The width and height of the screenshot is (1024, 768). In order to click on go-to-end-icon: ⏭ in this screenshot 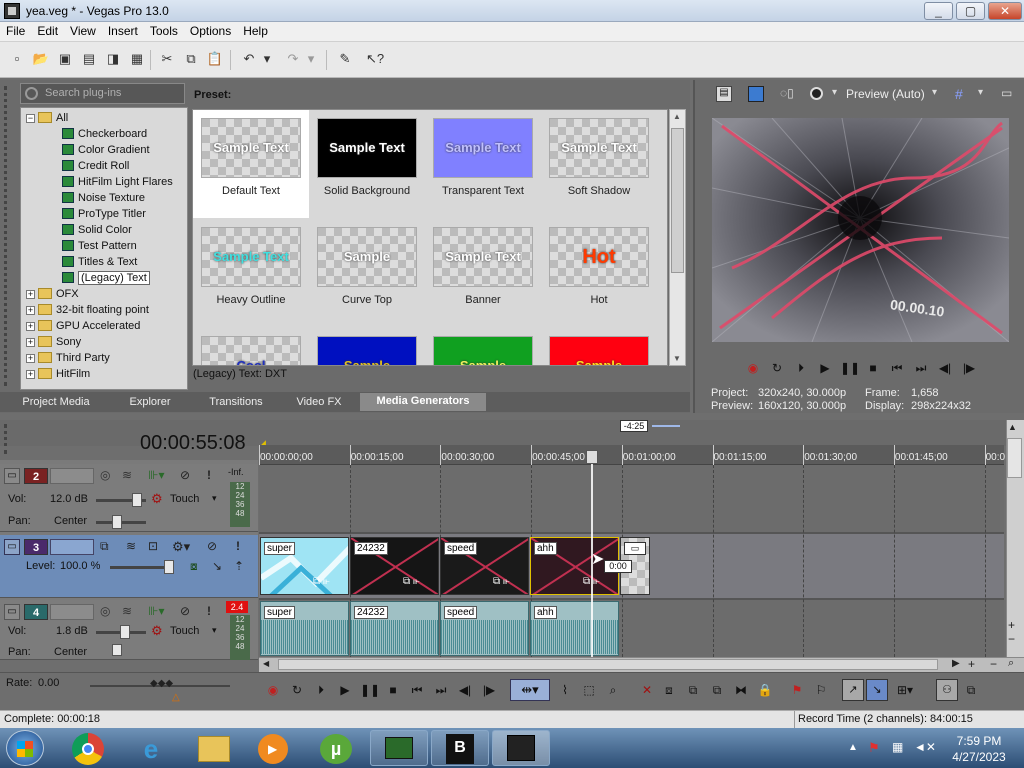, I will do `click(441, 690)`.